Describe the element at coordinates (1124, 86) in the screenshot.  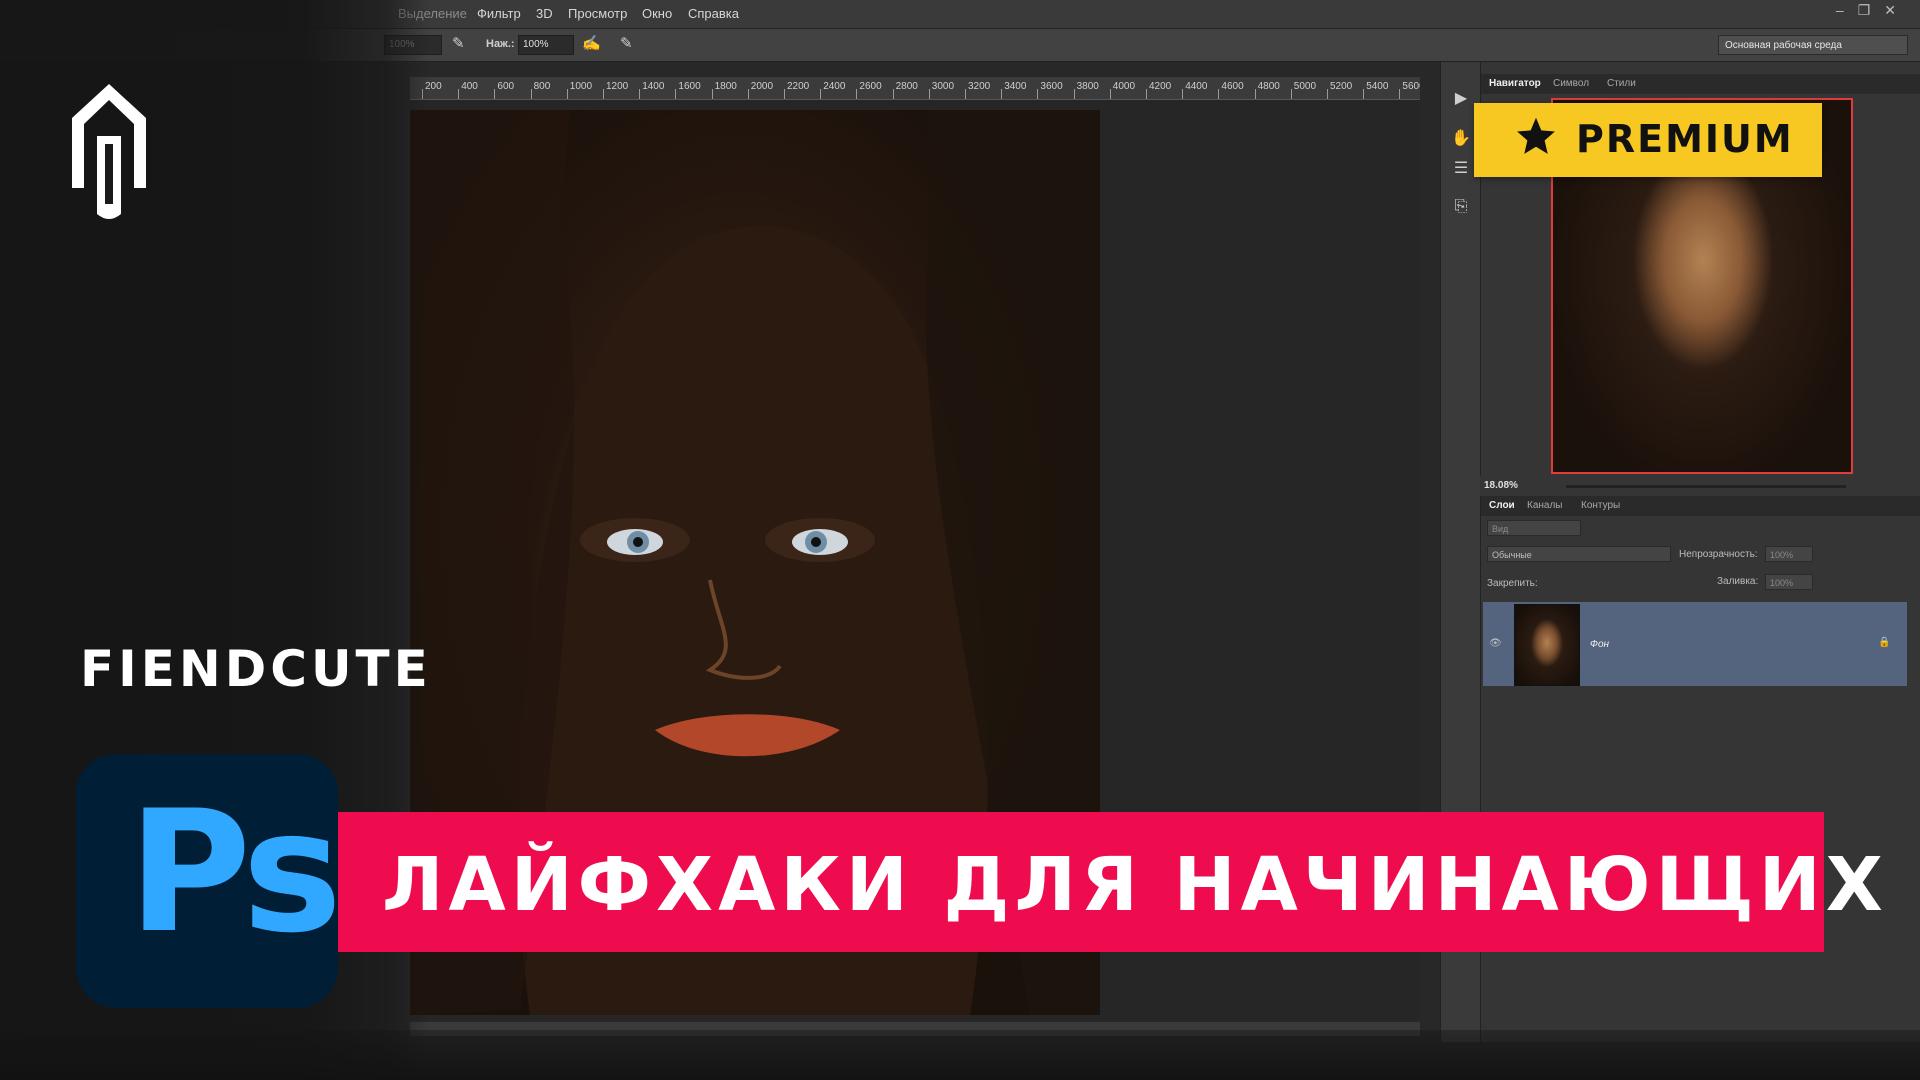
I see `ruler-tick-label: 4000` at that location.